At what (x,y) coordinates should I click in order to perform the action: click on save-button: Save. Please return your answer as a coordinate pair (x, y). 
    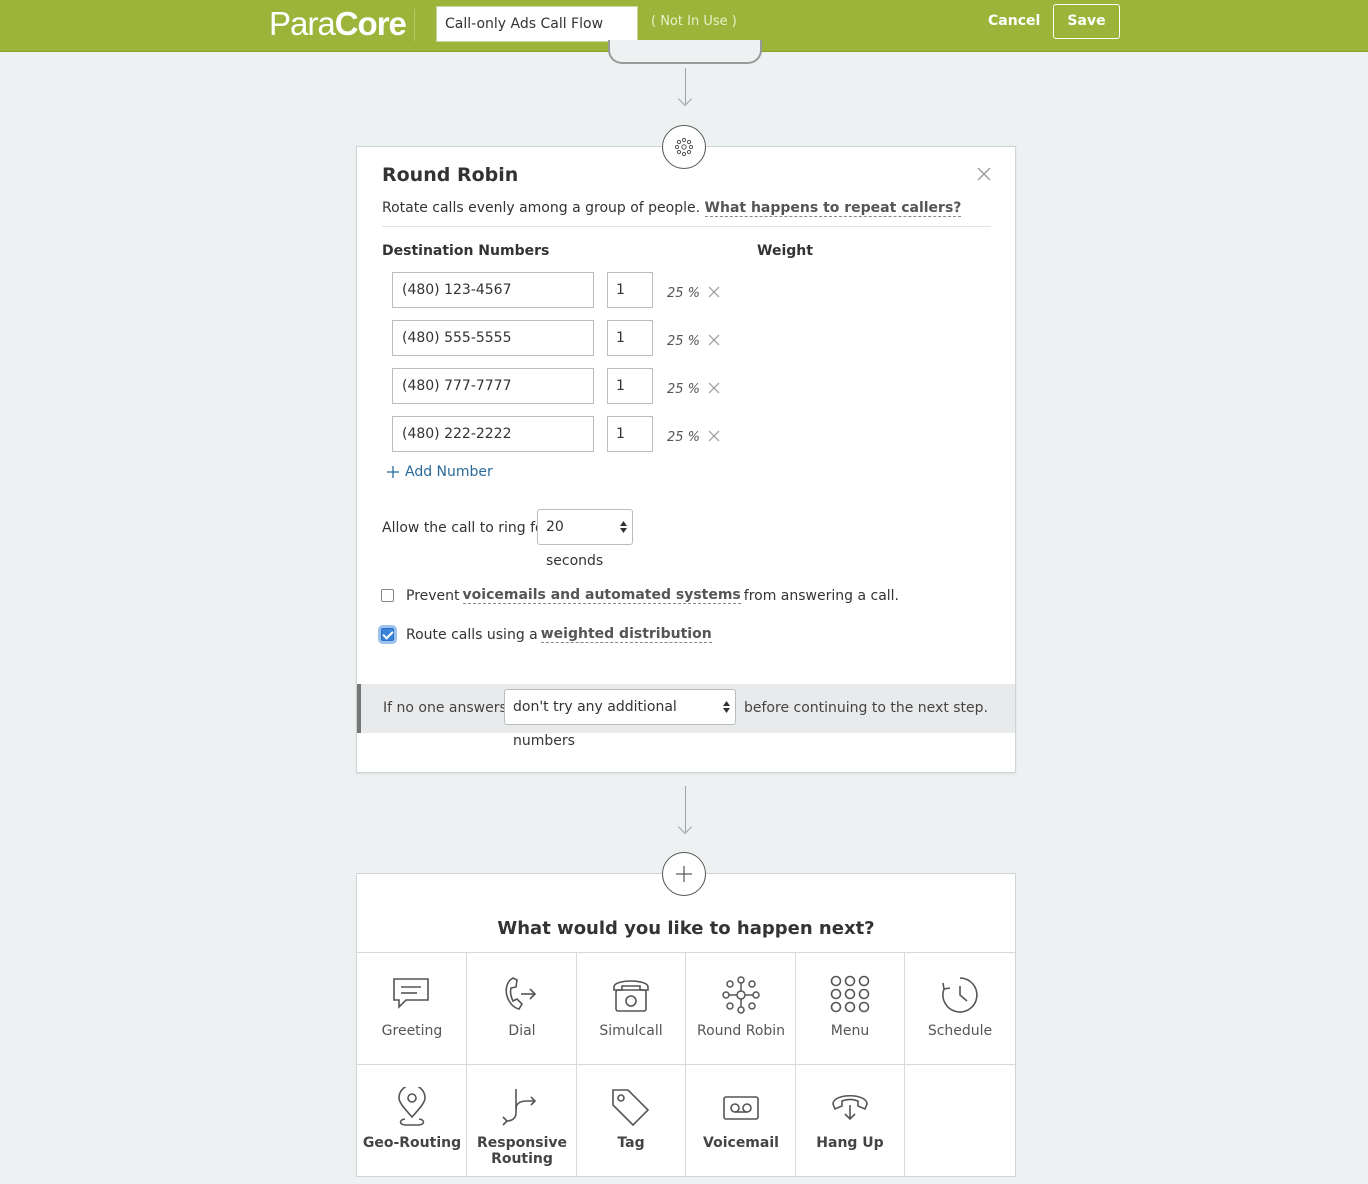
    Looking at the image, I should click on (1086, 21).